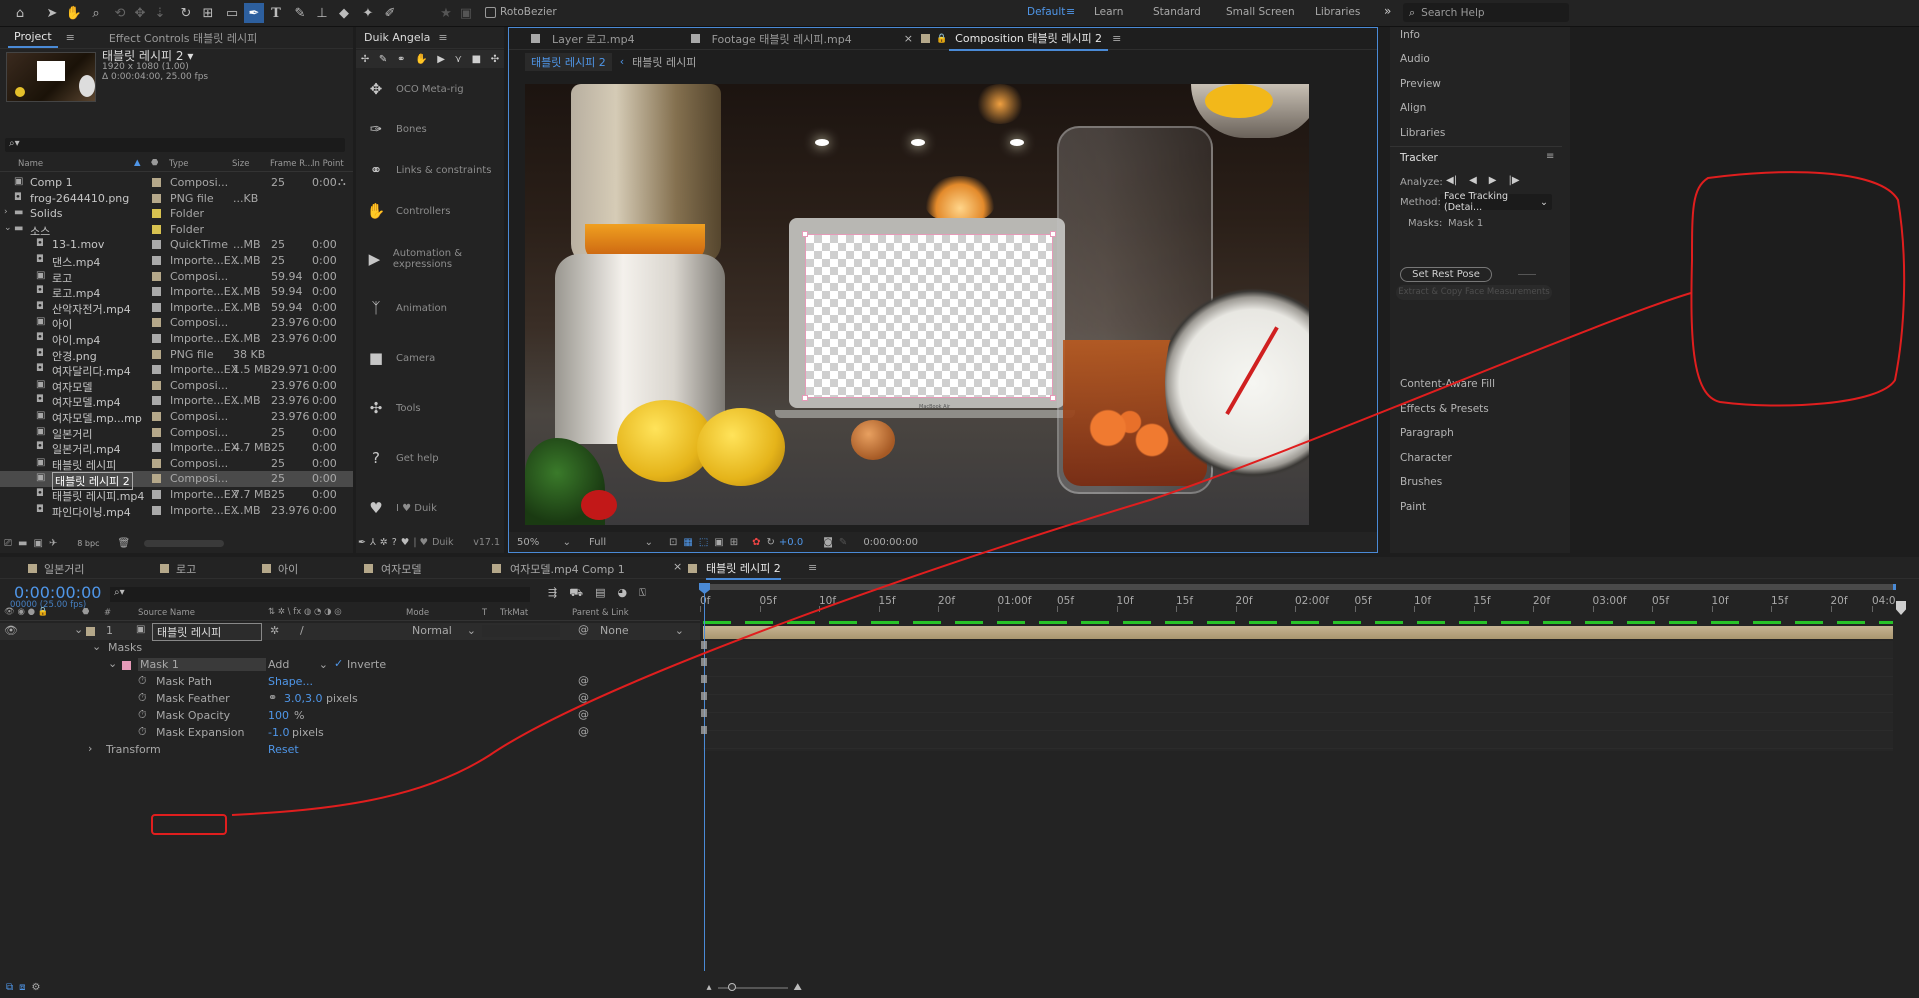 Image resolution: width=1919 pixels, height=998 pixels. What do you see at coordinates (278, 715) in the screenshot?
I see `property-value: 100` at bounding box center [278, 715].